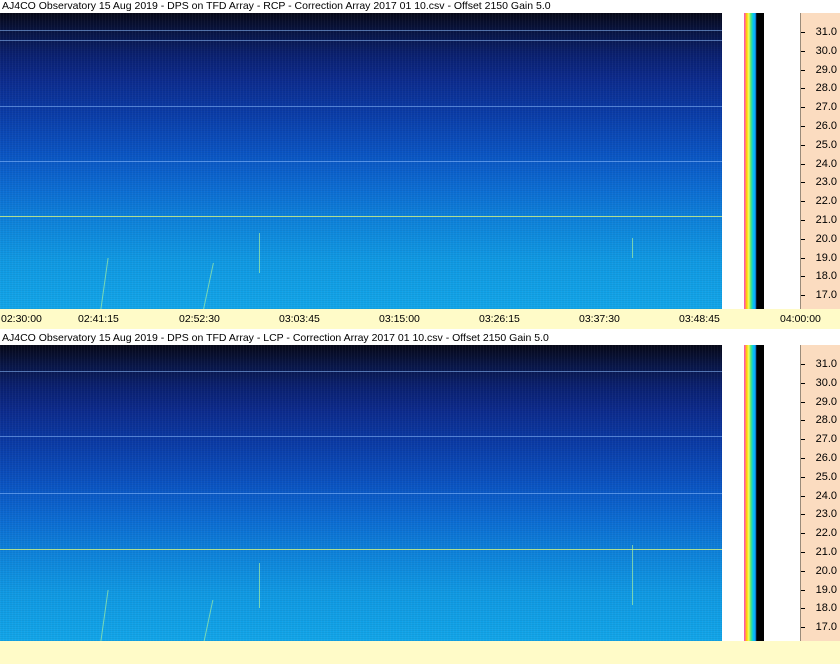  What do you see at coordinates (800, 319) in the screenshot?
I see `time-label: 04:00:00` at bounding box center [800, 319].